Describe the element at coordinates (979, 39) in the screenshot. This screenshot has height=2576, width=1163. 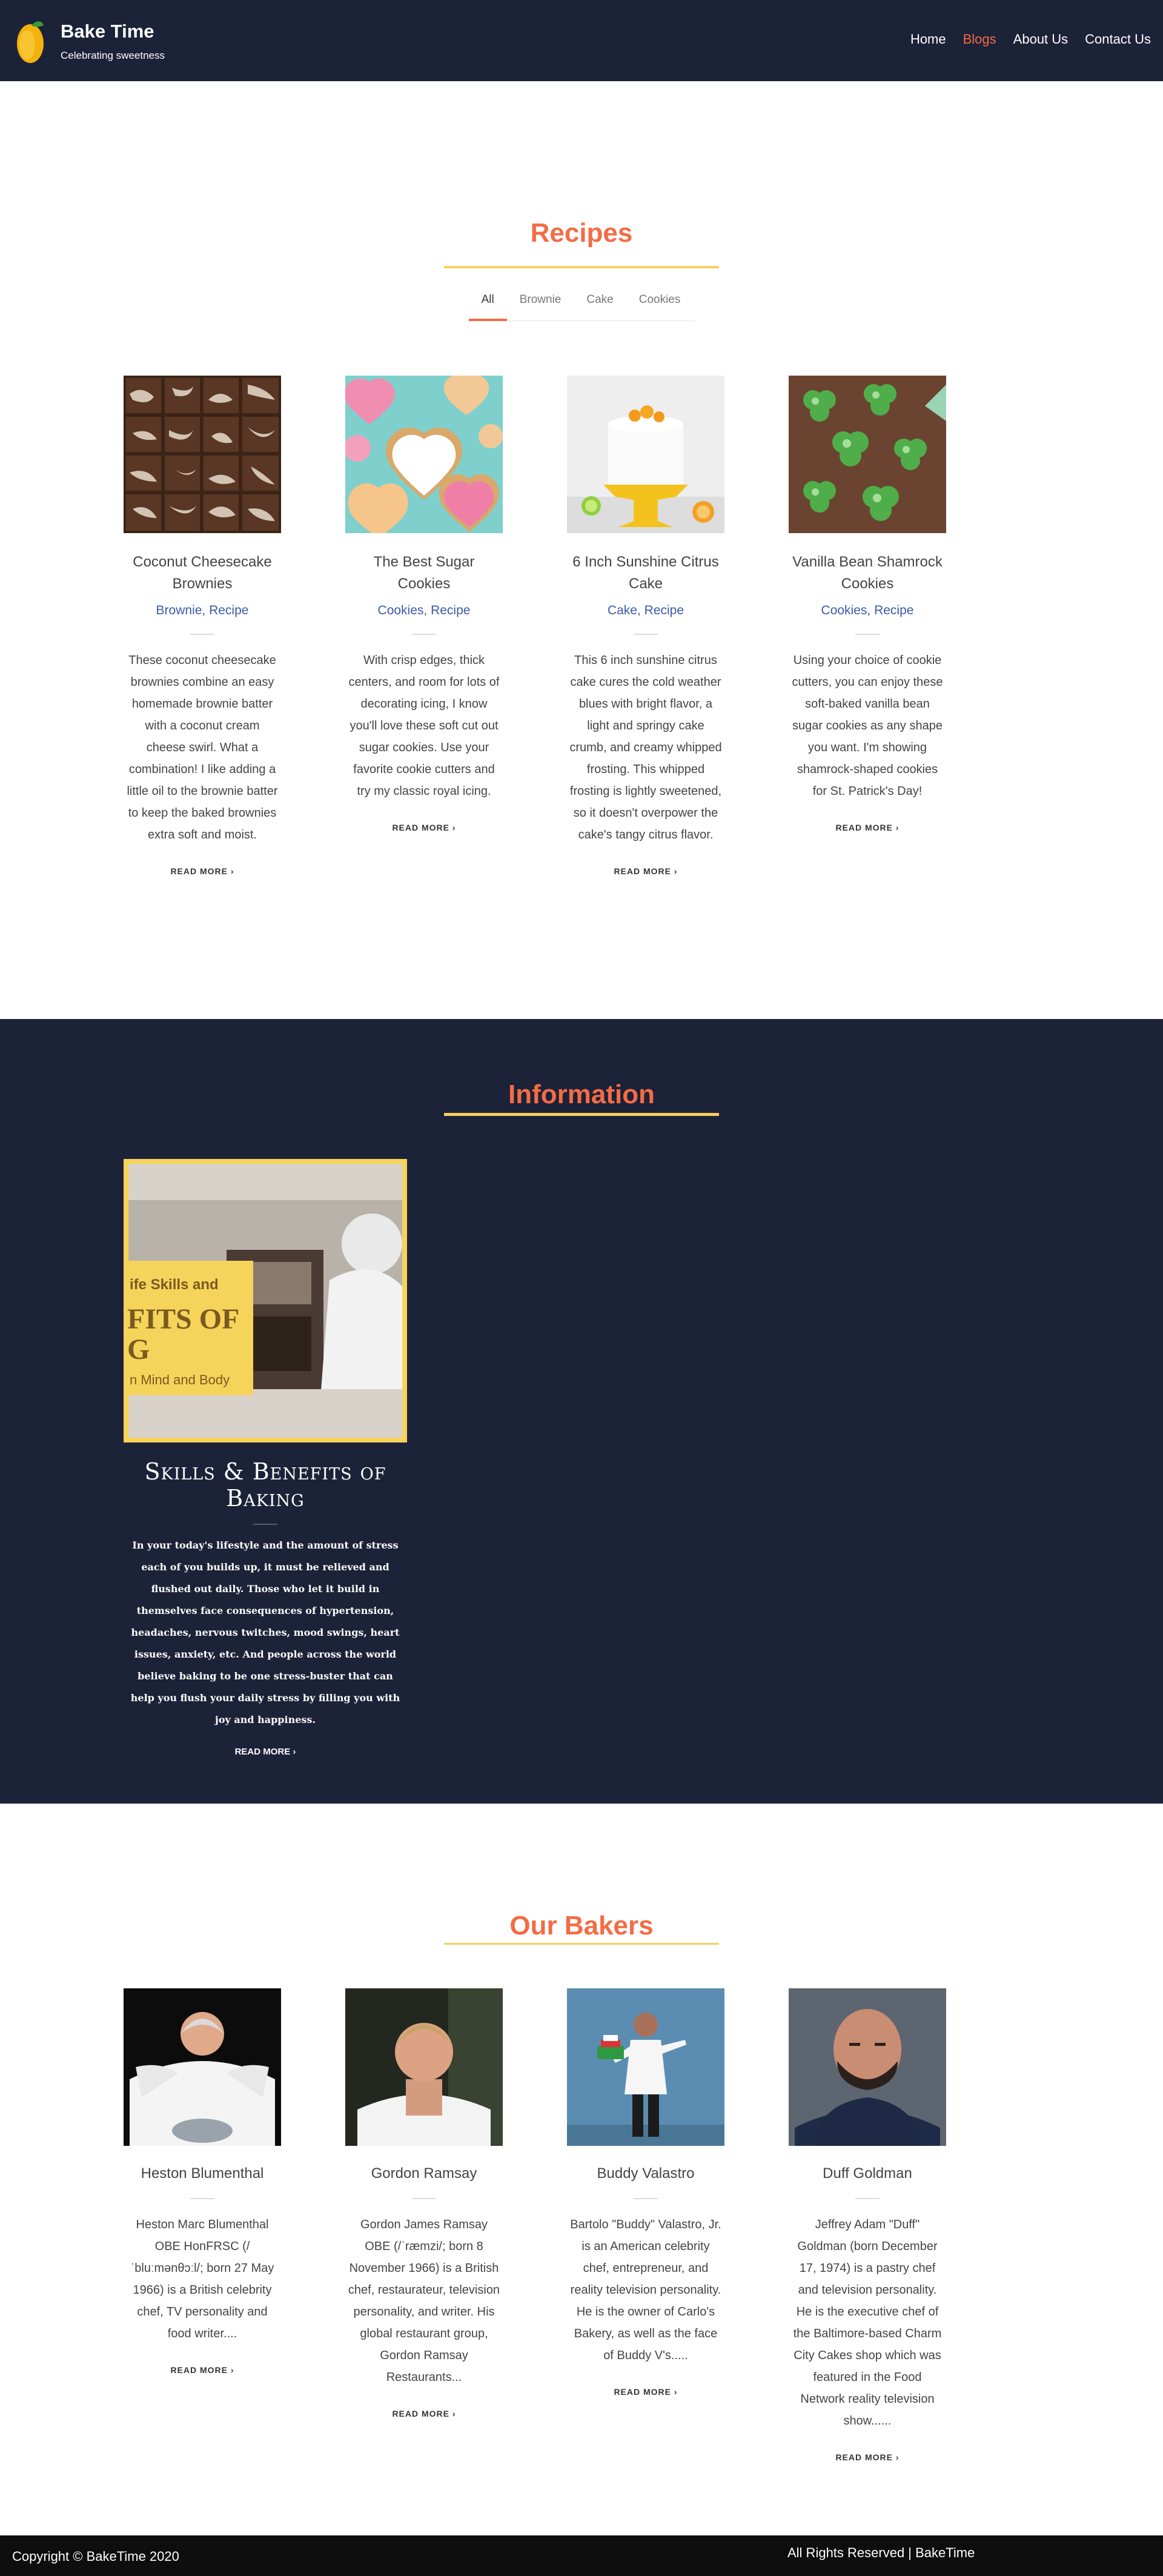
I see `nav-blogs: Blogs` at that location.